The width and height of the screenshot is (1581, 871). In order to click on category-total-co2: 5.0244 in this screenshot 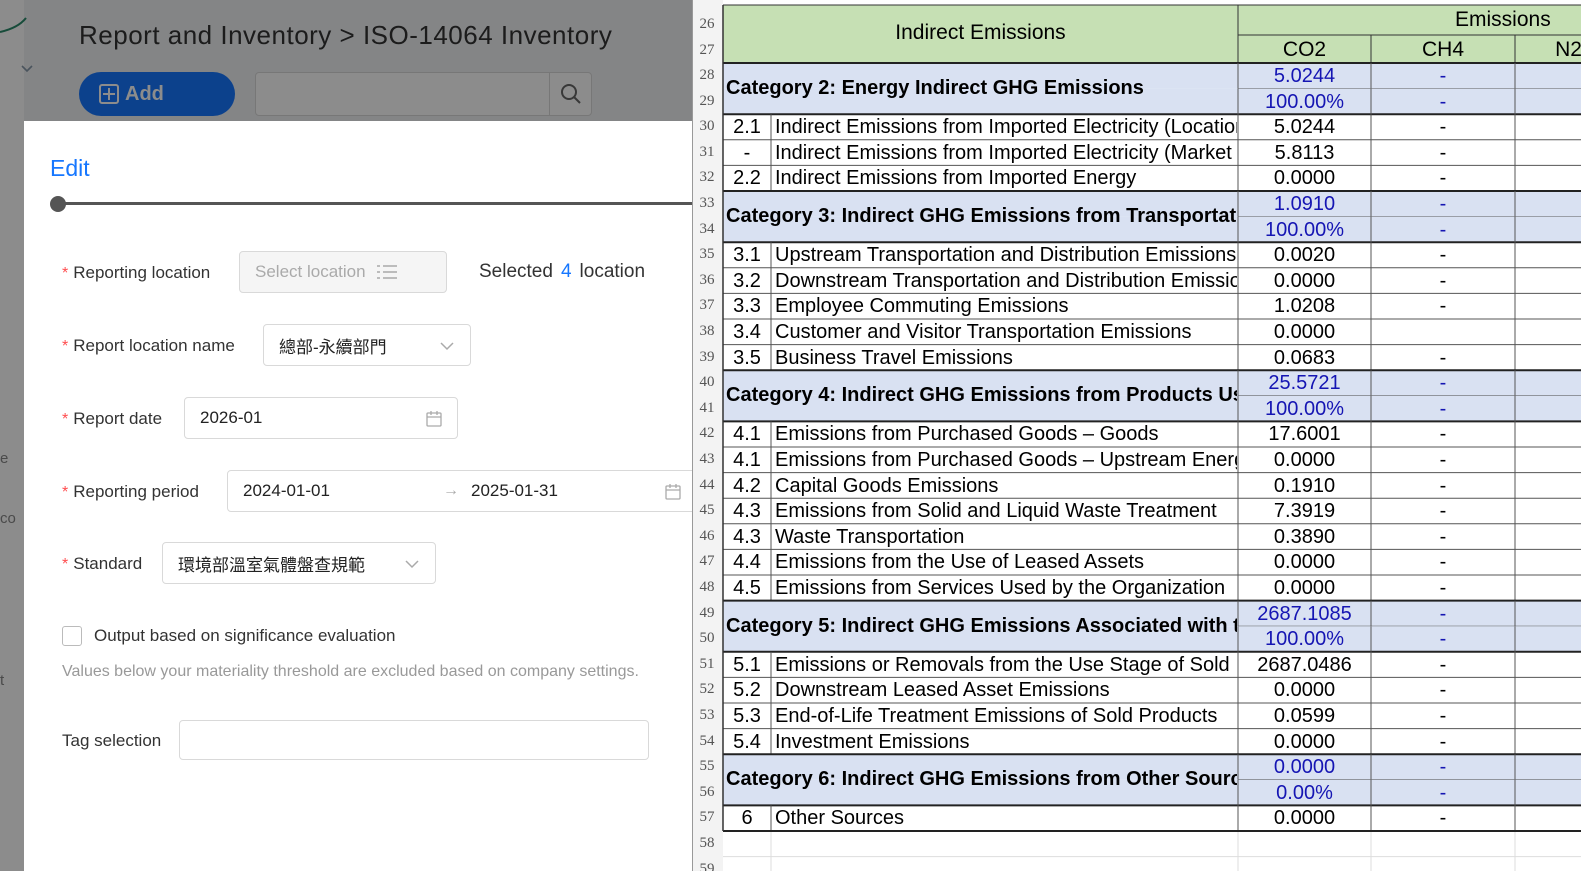, I will do `click(1304, 76)`.